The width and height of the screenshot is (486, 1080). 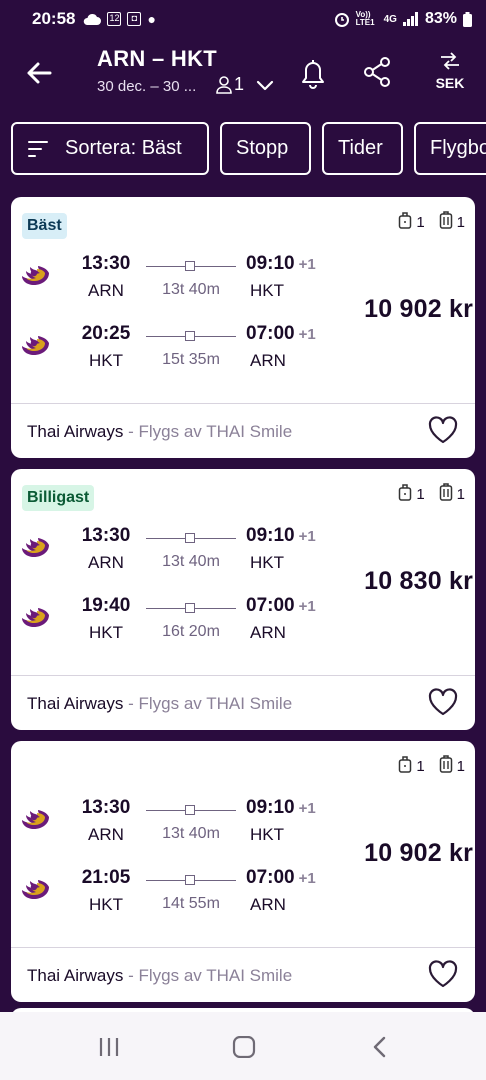 I want to click on cloud-icon, so click(x=93, y=19).